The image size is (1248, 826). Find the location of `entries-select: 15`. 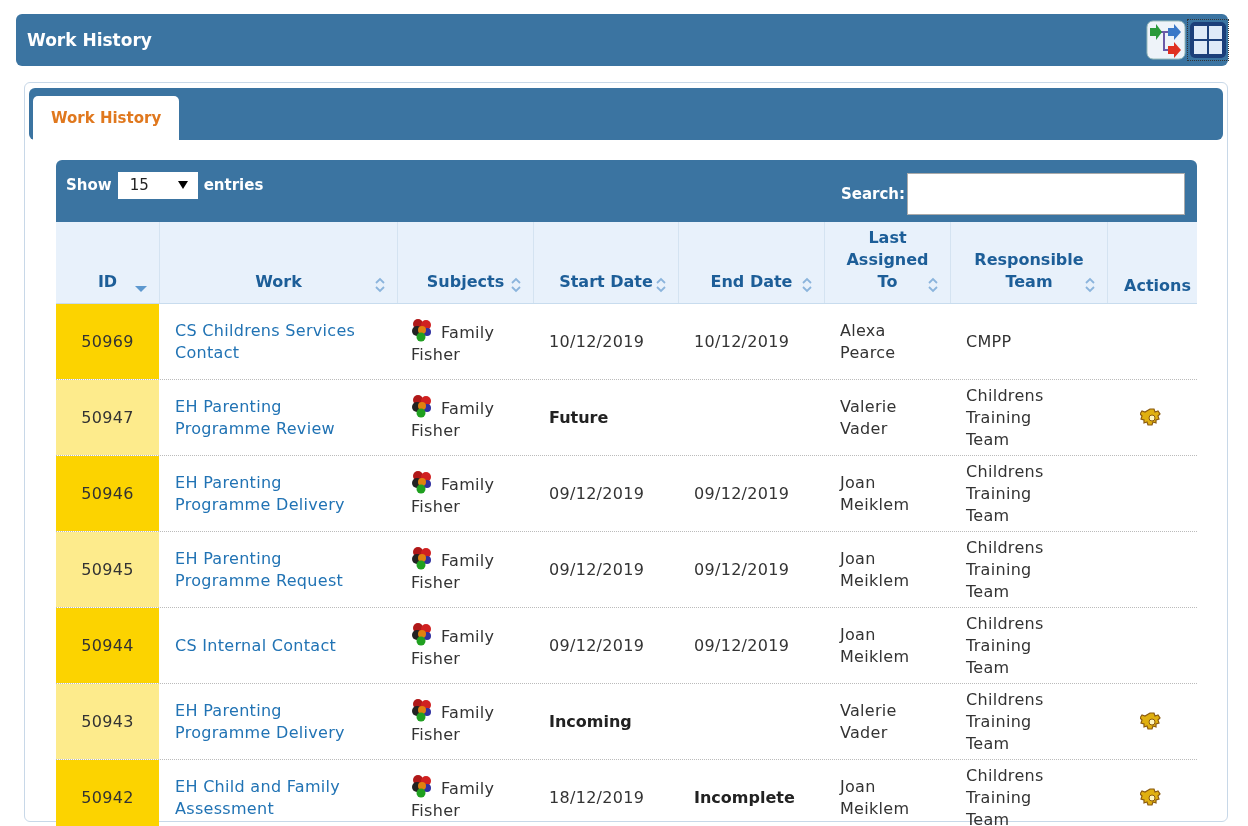

entries-select: 15 is located at coordinates (157, 185).